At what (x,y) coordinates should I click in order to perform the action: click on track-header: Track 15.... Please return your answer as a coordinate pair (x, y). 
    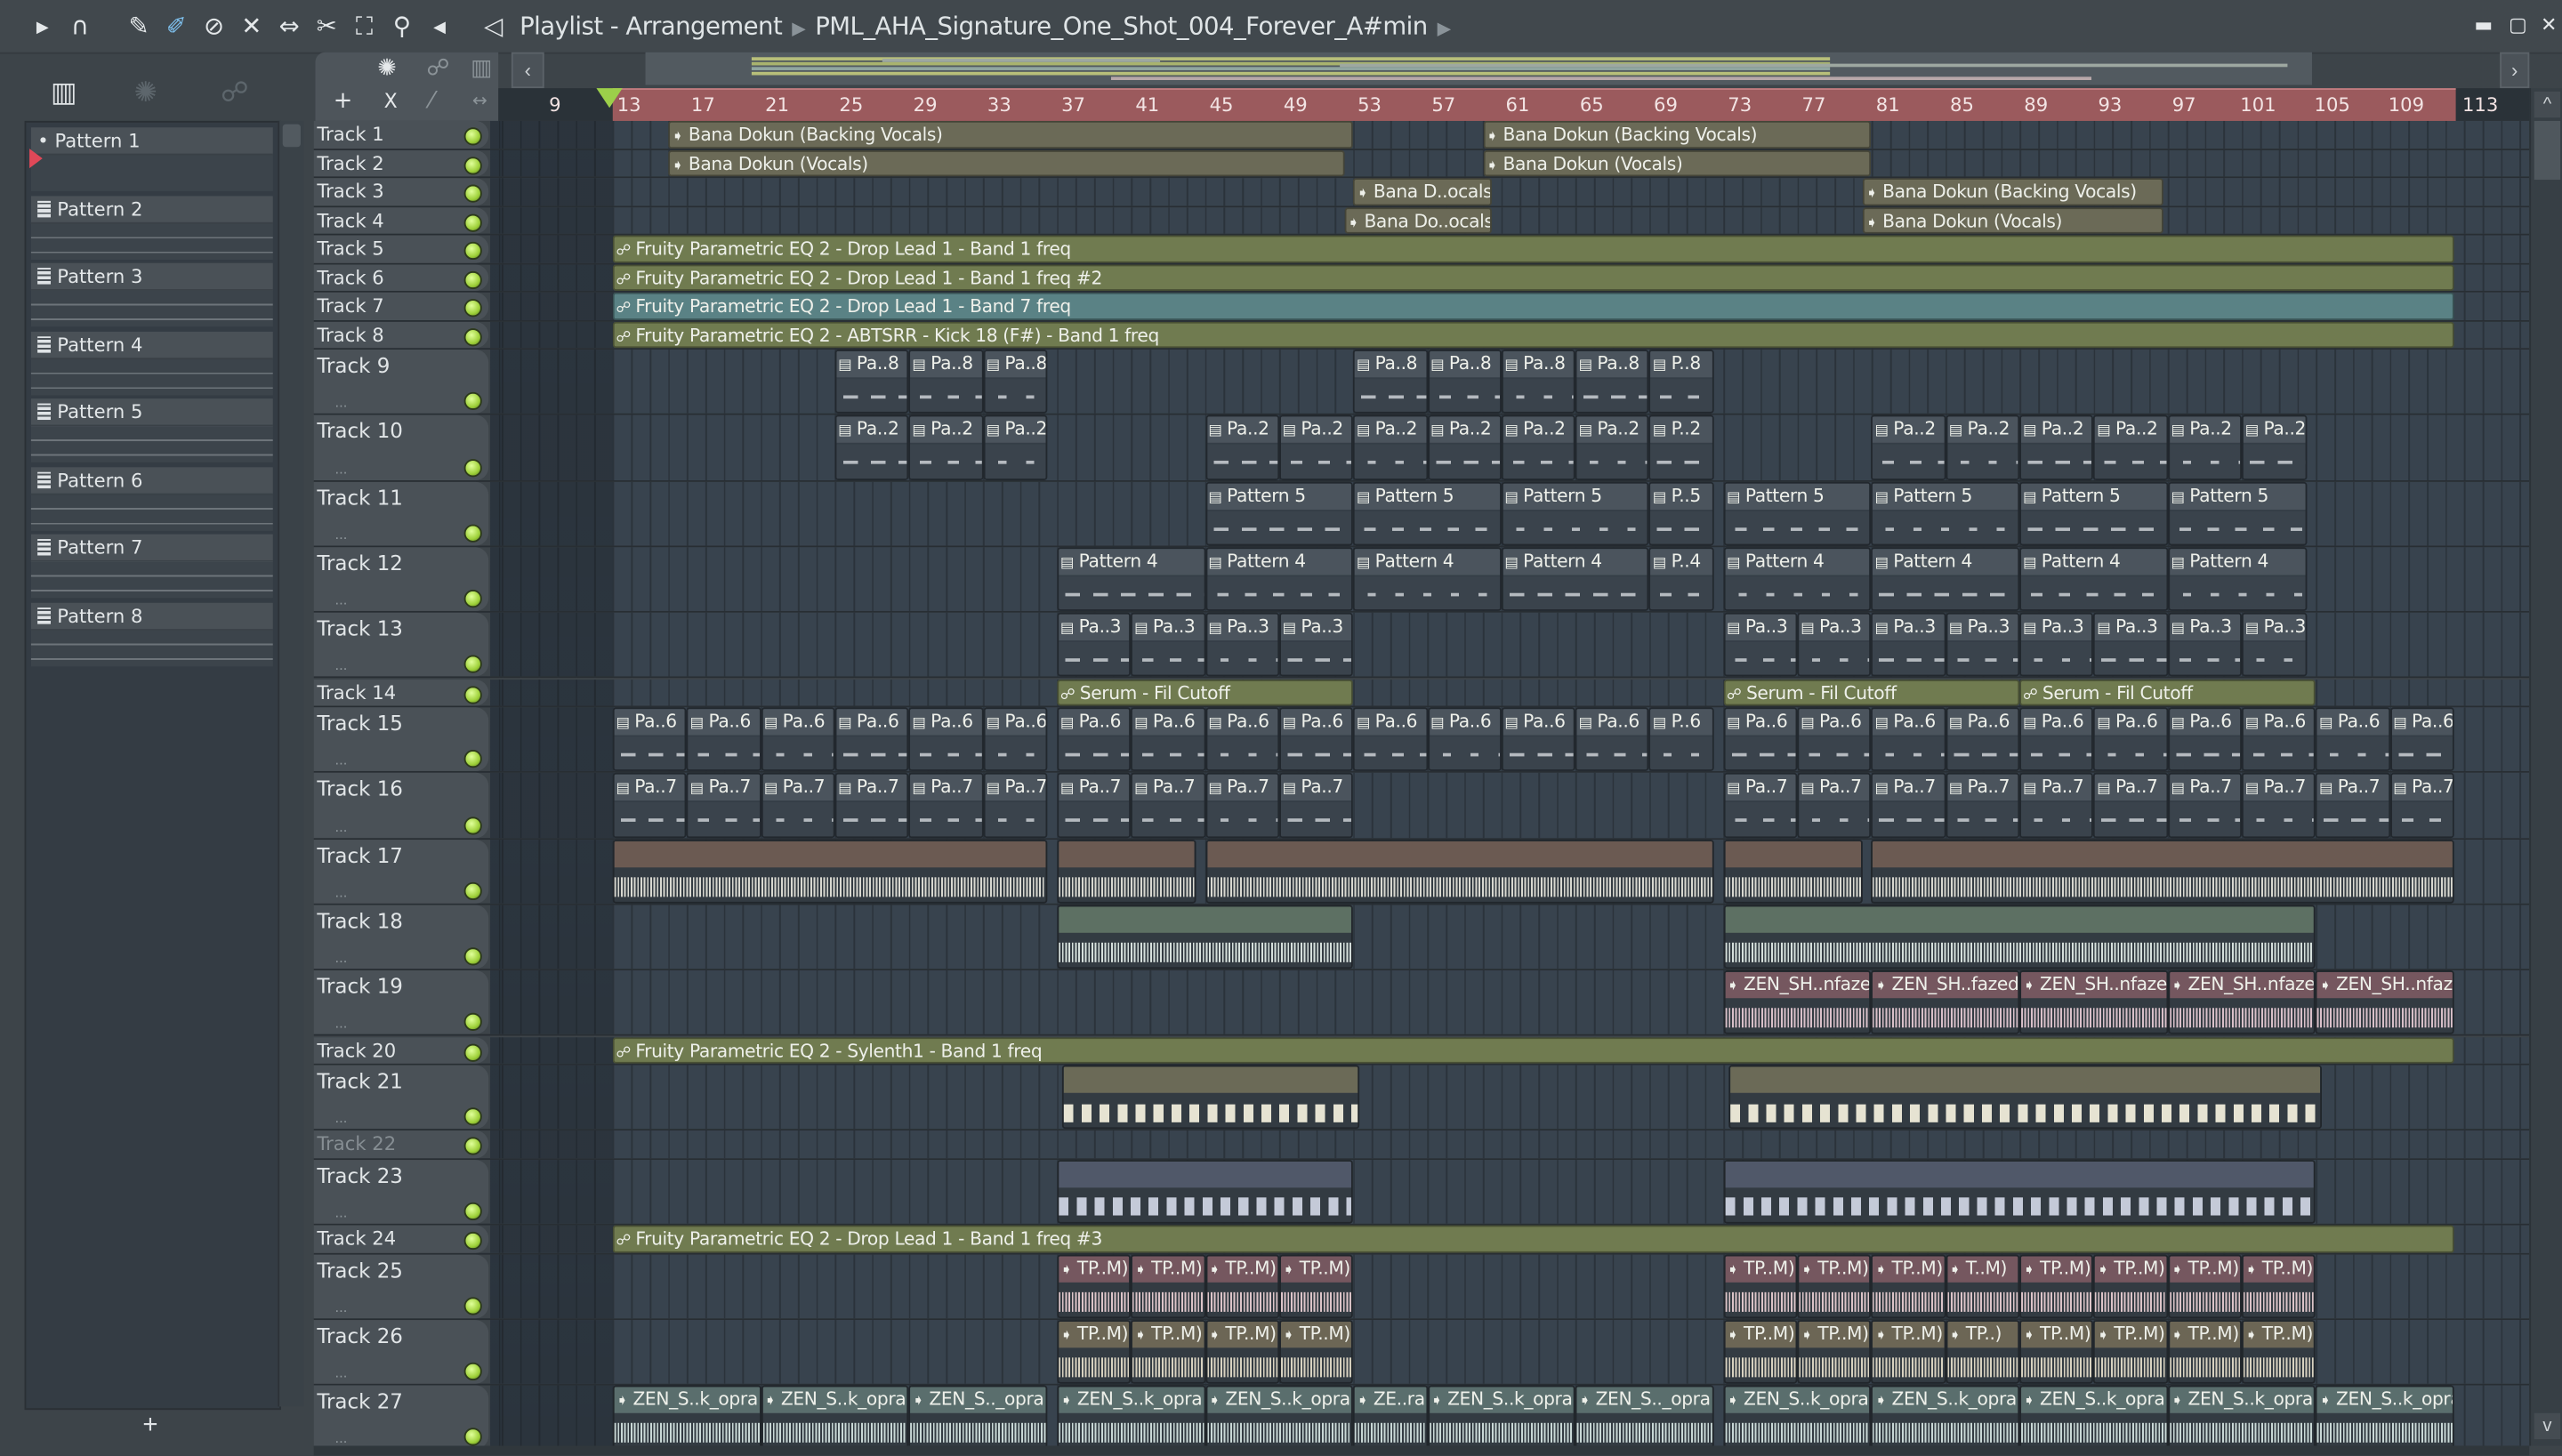
    Looking at the image, I should click on (401, 739).